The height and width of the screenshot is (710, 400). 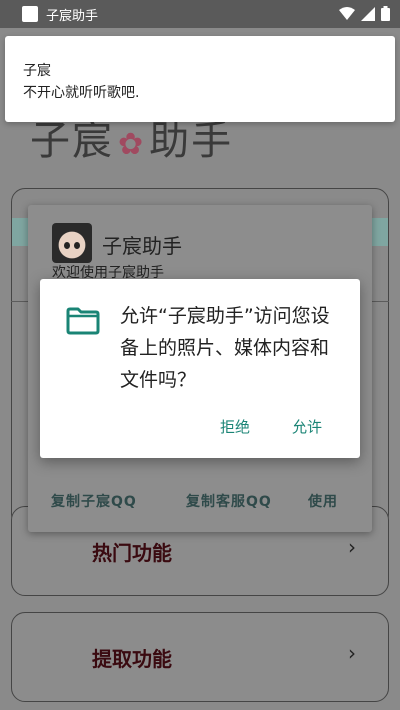 What do you see at coordinates (200, 428) in the screenshot?
I see `permission-actions: 拒绝 允许` at bounding box center [200, 428].